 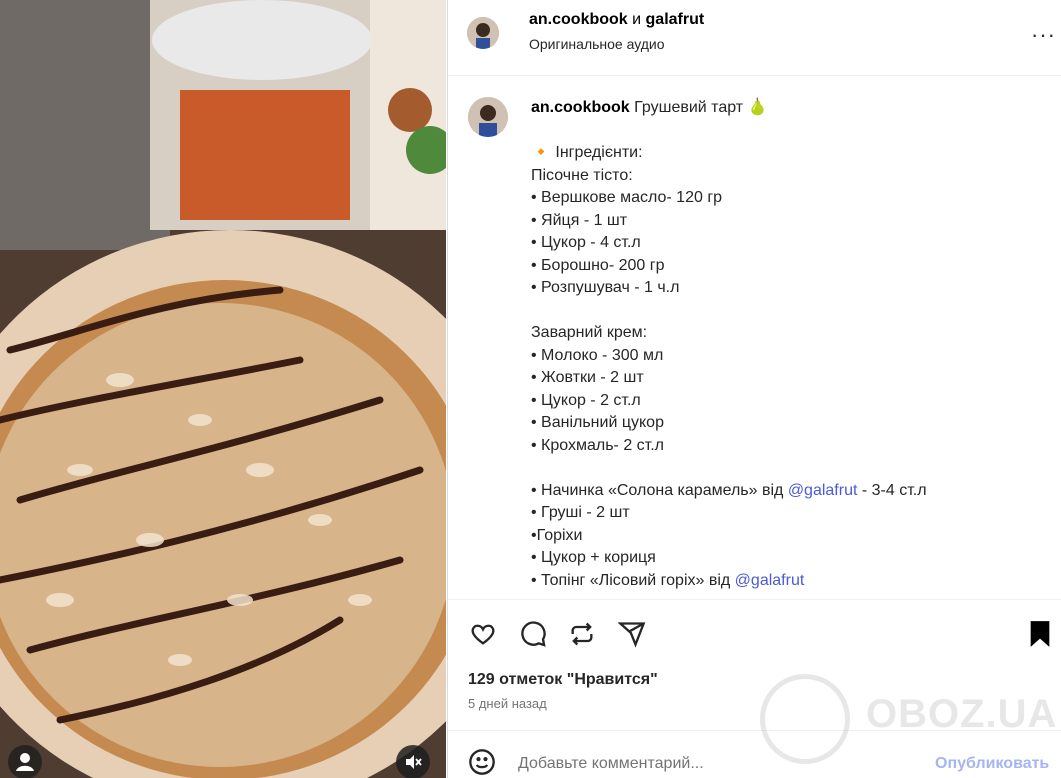 I want to click on caption-line: • Яйця - 1 шт, so click(x=579, y=220).